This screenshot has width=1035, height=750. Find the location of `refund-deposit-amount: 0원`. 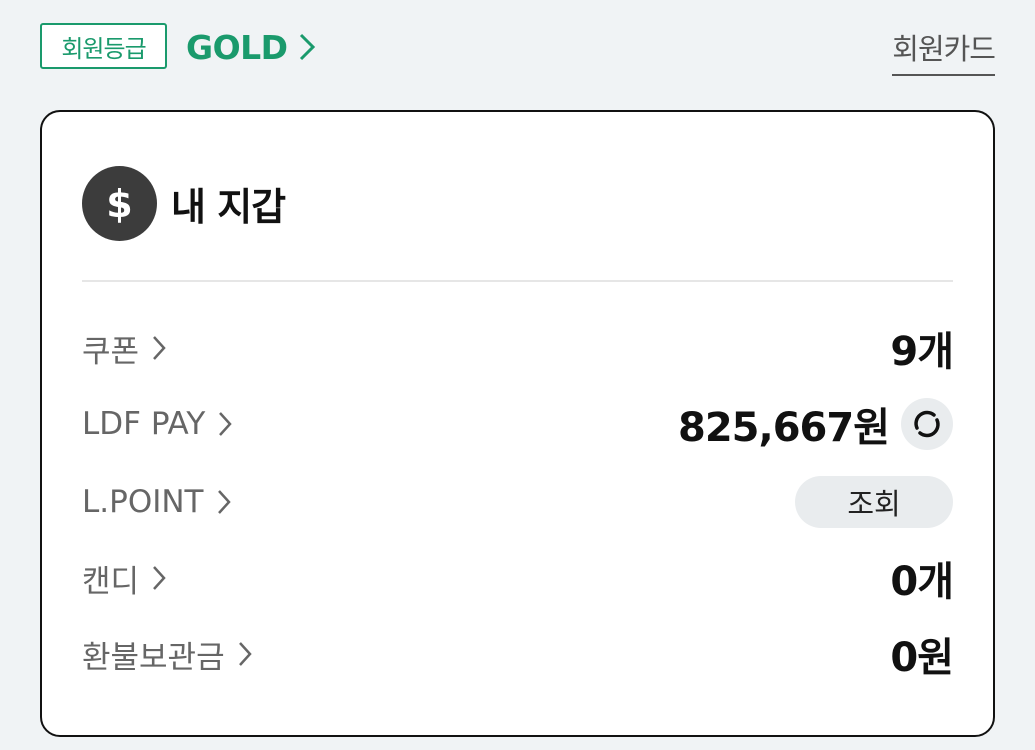

refund-deposit-amount: 0원 is located at coordinates (922, 658).